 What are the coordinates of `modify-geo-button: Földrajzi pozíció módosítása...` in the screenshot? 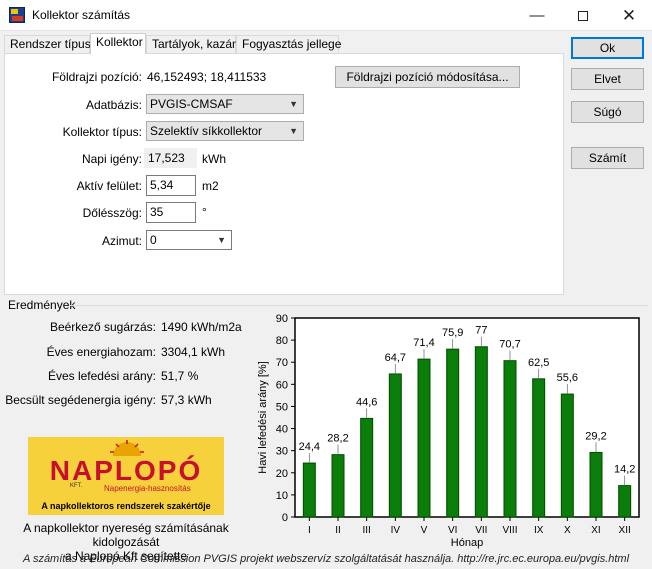 It's located at (427, 77).